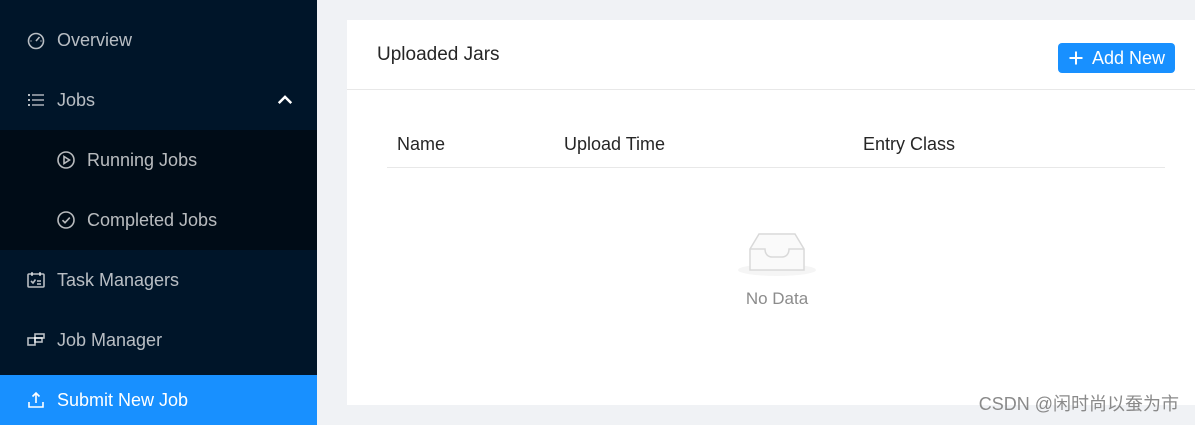 Image resolution: width=1195 pixels, height=425 pixels. Describe the element at coordinates (36, 280) in the screenshot. I see `schedule-icon` at that location.